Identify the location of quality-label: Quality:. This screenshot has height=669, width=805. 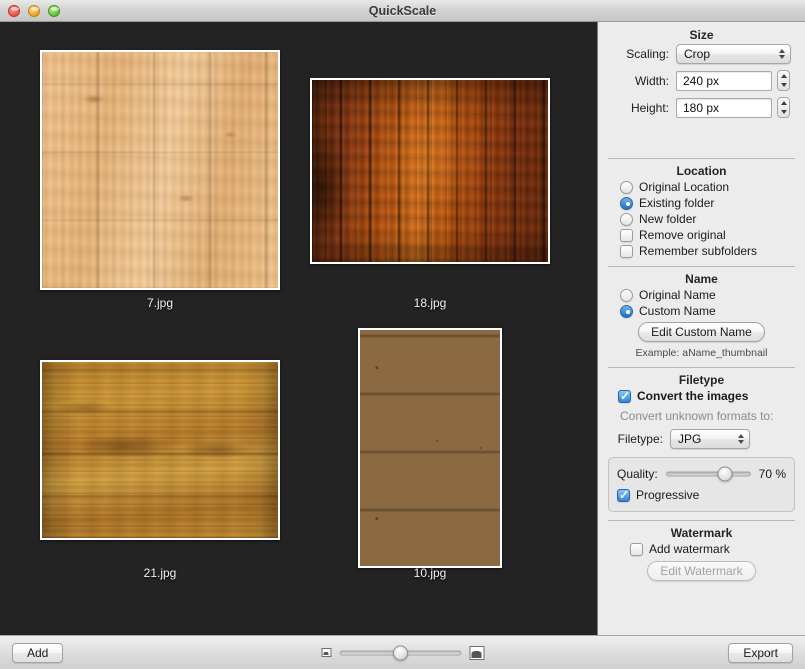
(637, 474).